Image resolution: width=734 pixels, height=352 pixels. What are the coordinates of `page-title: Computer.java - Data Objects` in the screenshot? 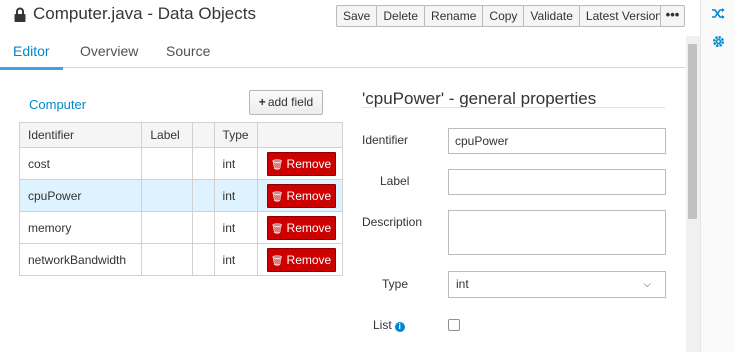 It's located at (144, 13).